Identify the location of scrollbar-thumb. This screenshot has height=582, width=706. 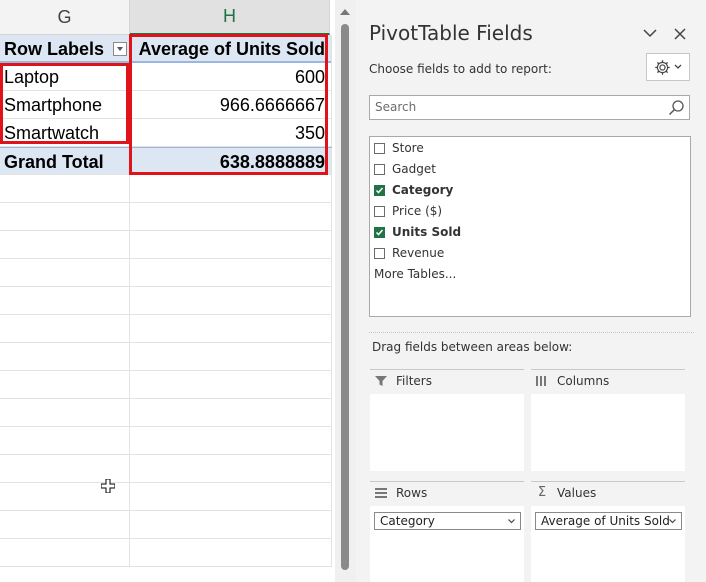
(345, 297).